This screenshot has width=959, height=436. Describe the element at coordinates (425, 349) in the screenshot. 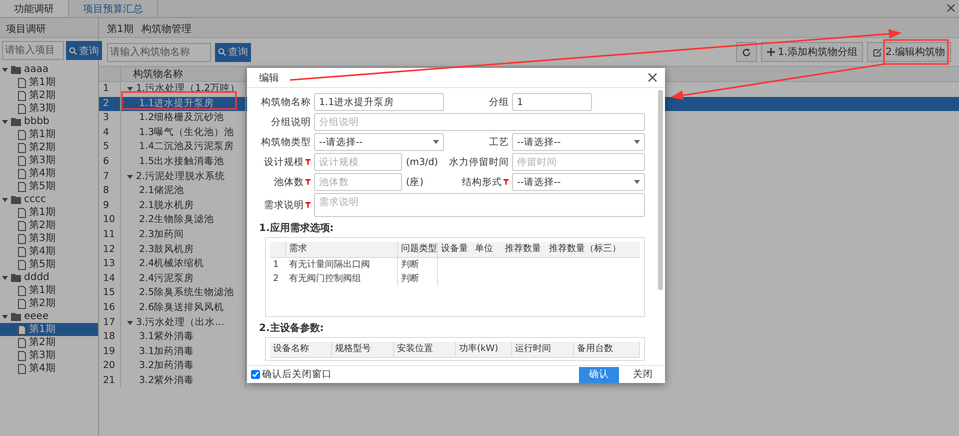

I see `column-header: 安装位置` at that location.